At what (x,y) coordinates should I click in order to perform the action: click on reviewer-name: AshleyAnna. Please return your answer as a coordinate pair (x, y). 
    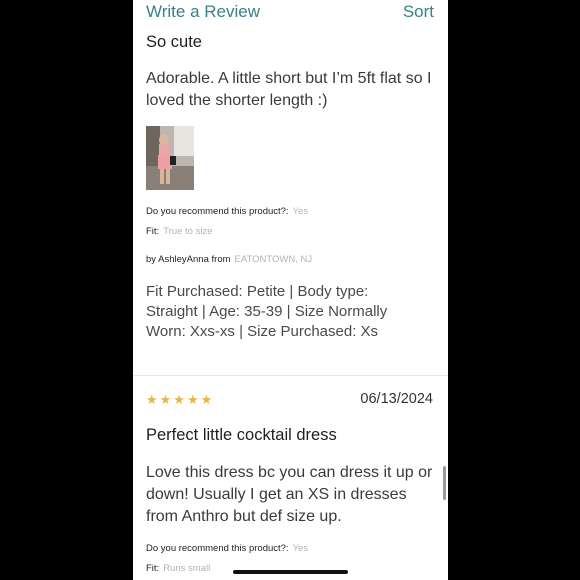
    Looking at the image, I should click on (183, 259).